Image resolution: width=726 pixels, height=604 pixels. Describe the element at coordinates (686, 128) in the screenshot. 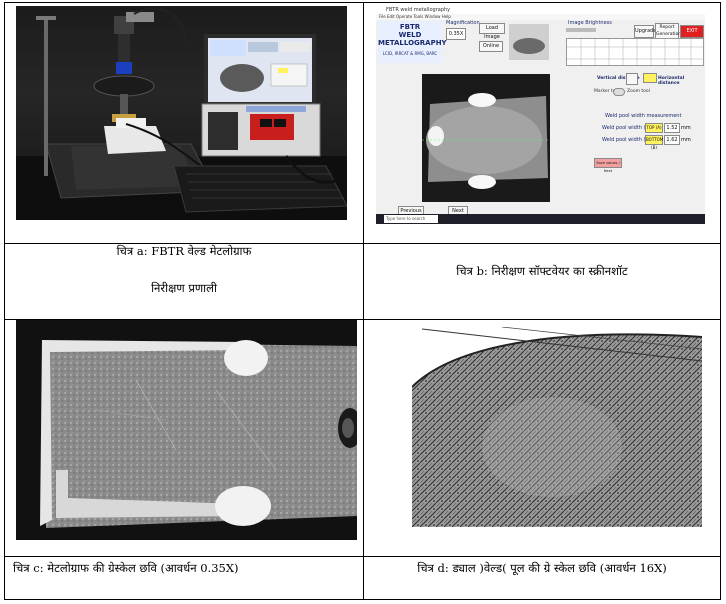

I see `width-a-unit: mm` at that location.